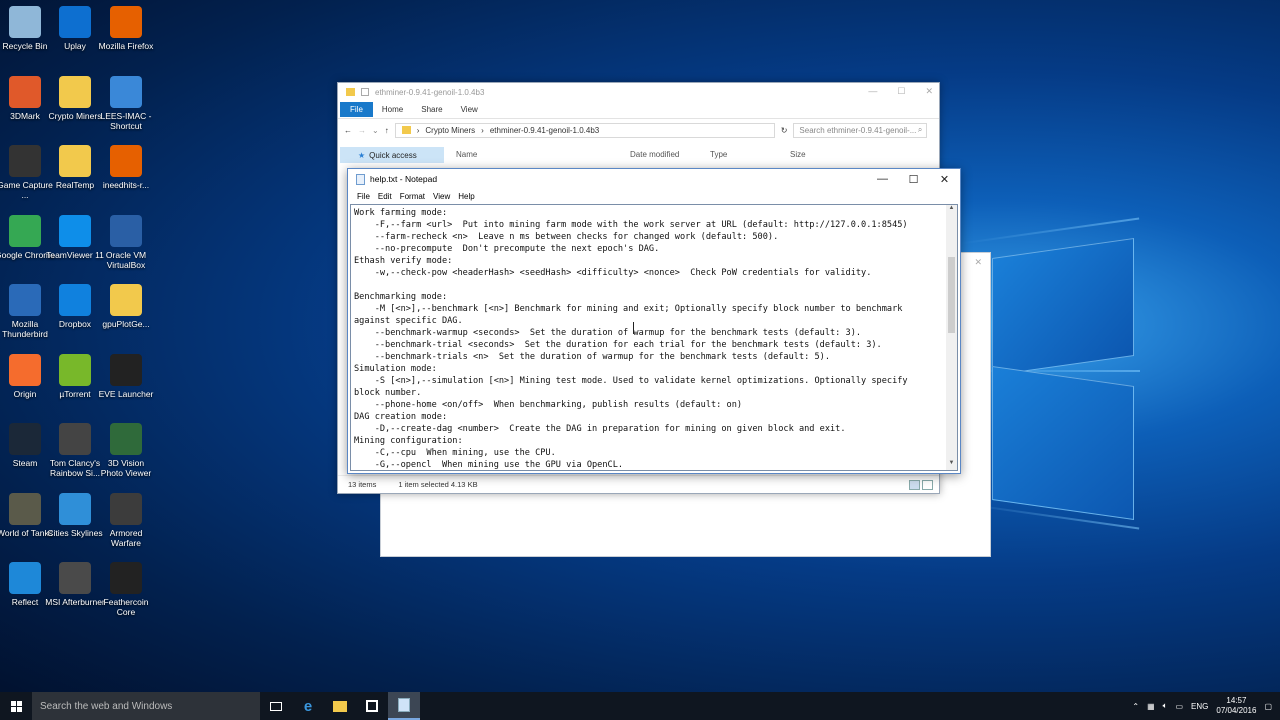 The image size is (1280, 720). What do you see at coordinates (544, 130) in the screenshot?
I see `breadcrumb-ethminer: ethminer-0.9.41-genoil-1.0.4b3` at bounding box center [544, 130].